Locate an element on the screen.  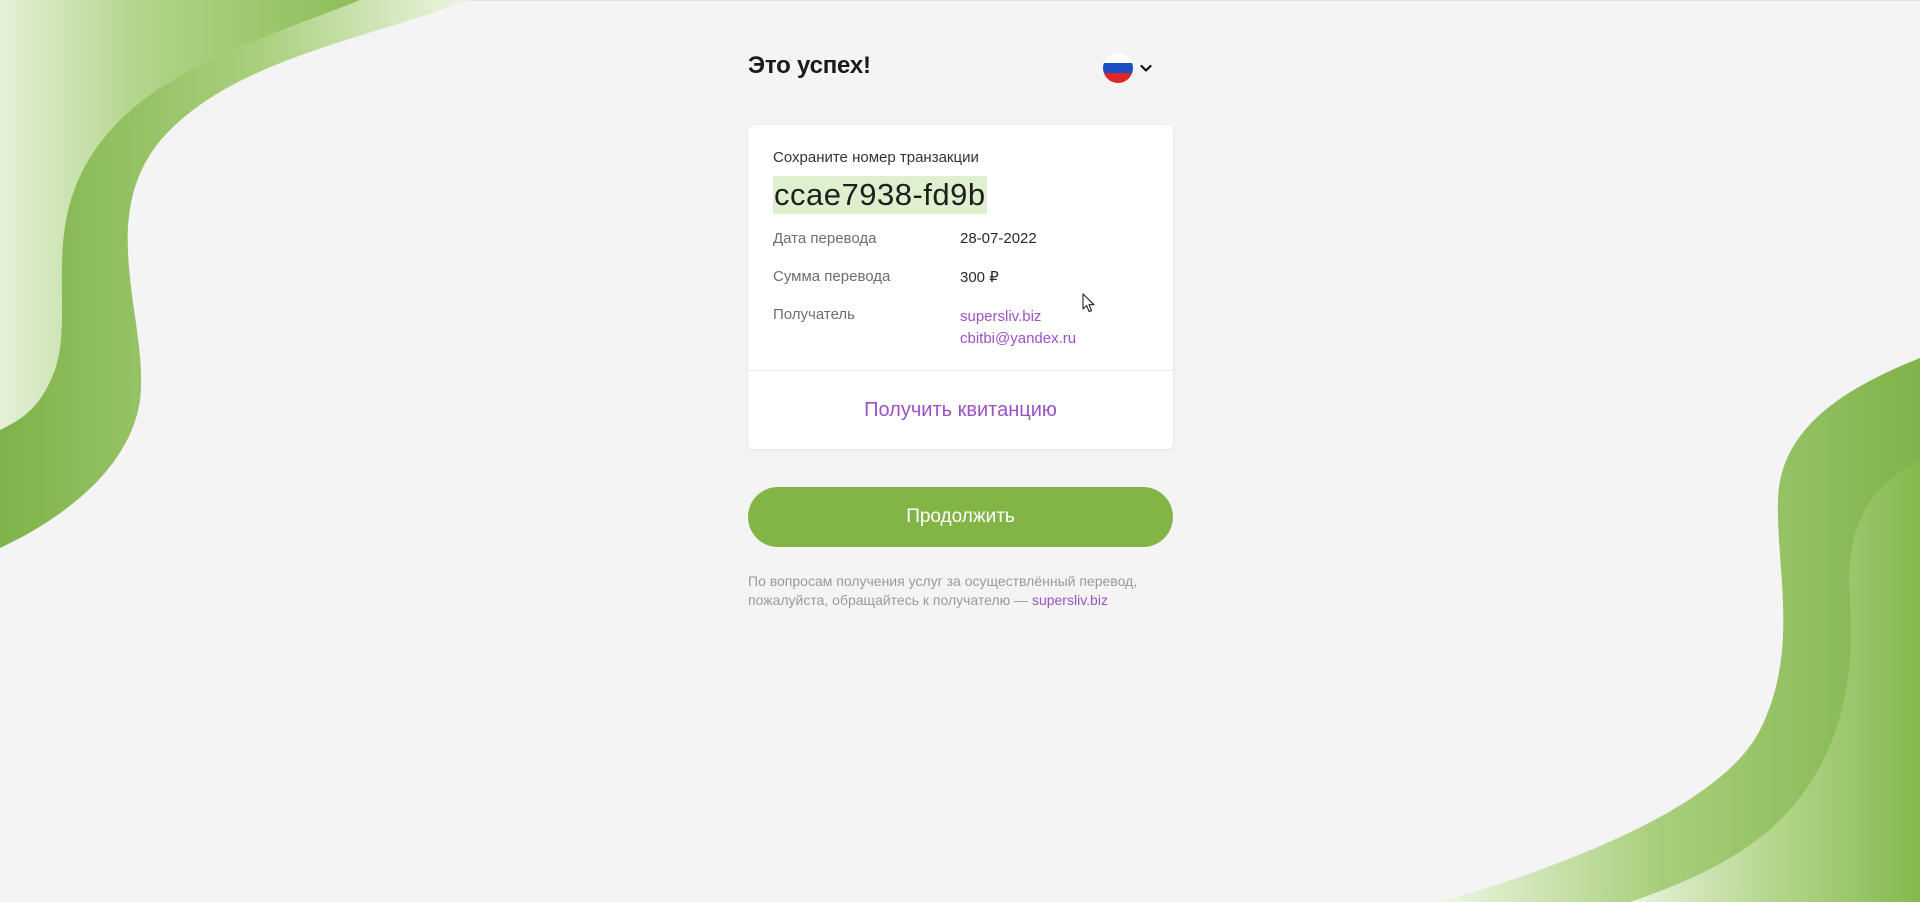
transfer-amount-label: Сумма перевода is located at coordinates (832, 276).